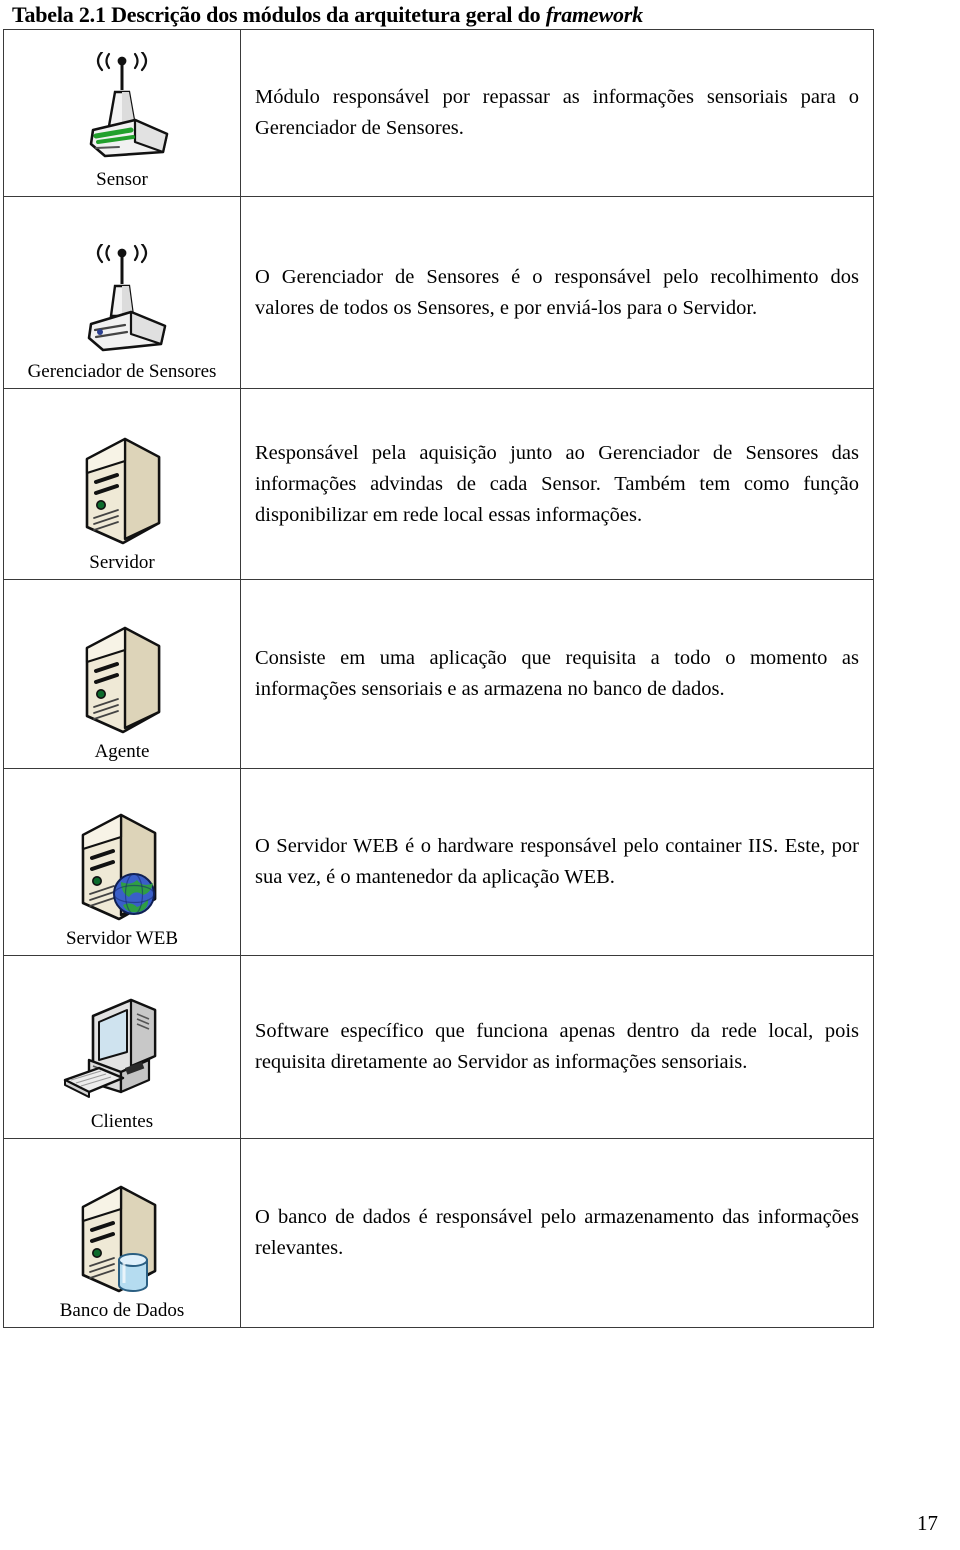 This screenshot has height=1550, width=960. I want to click on database-cylinder-shape, so click(133, 1272).